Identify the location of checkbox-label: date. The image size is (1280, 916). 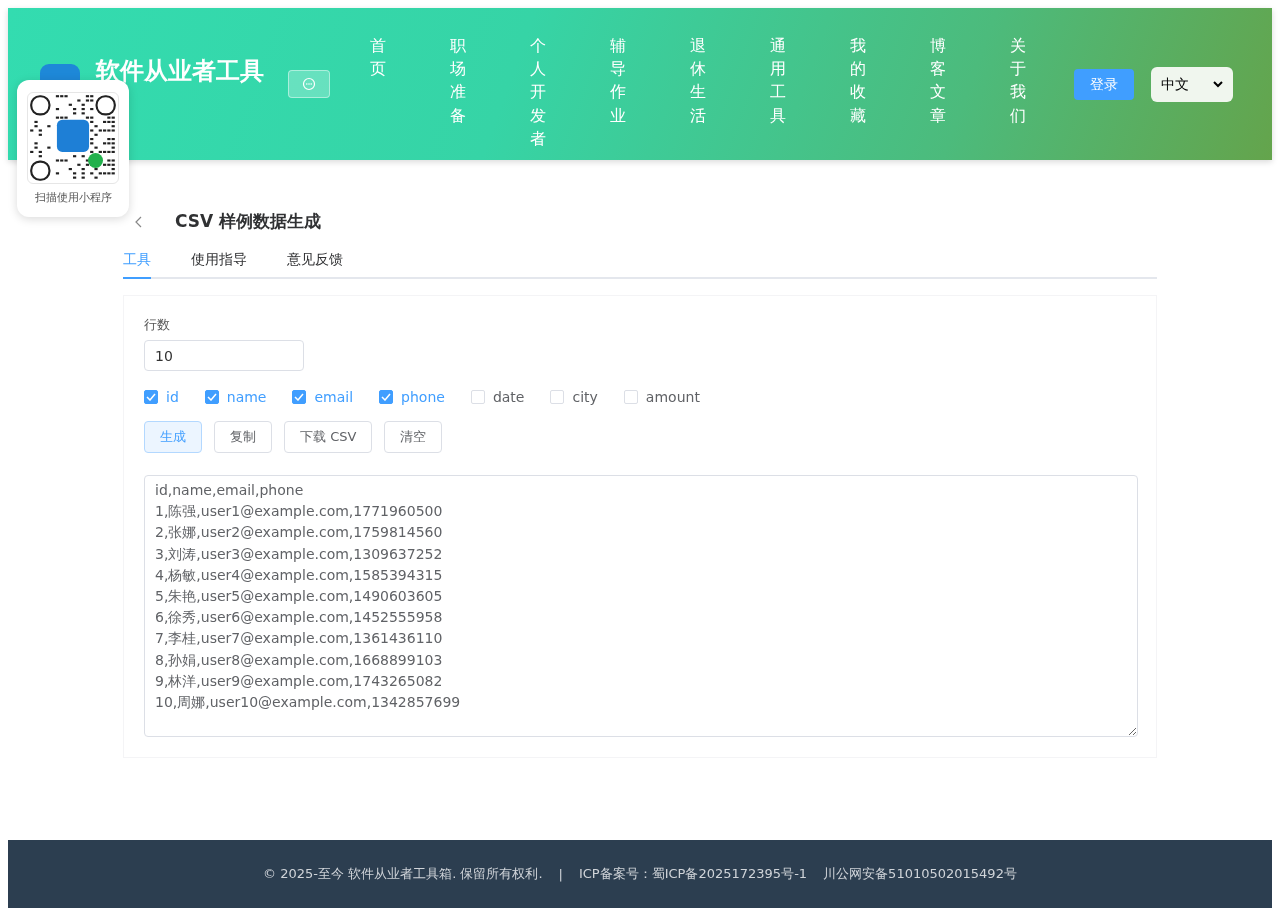
(508, 397).